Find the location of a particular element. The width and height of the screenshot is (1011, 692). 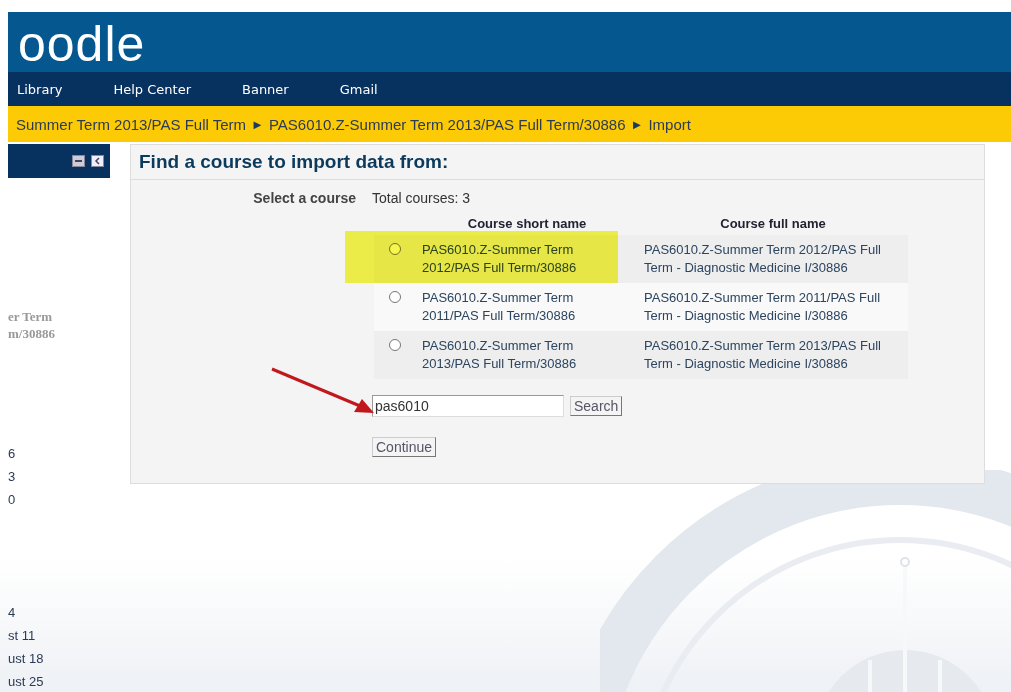

sidebar-text: 3 is located at coordinates (12, 477).